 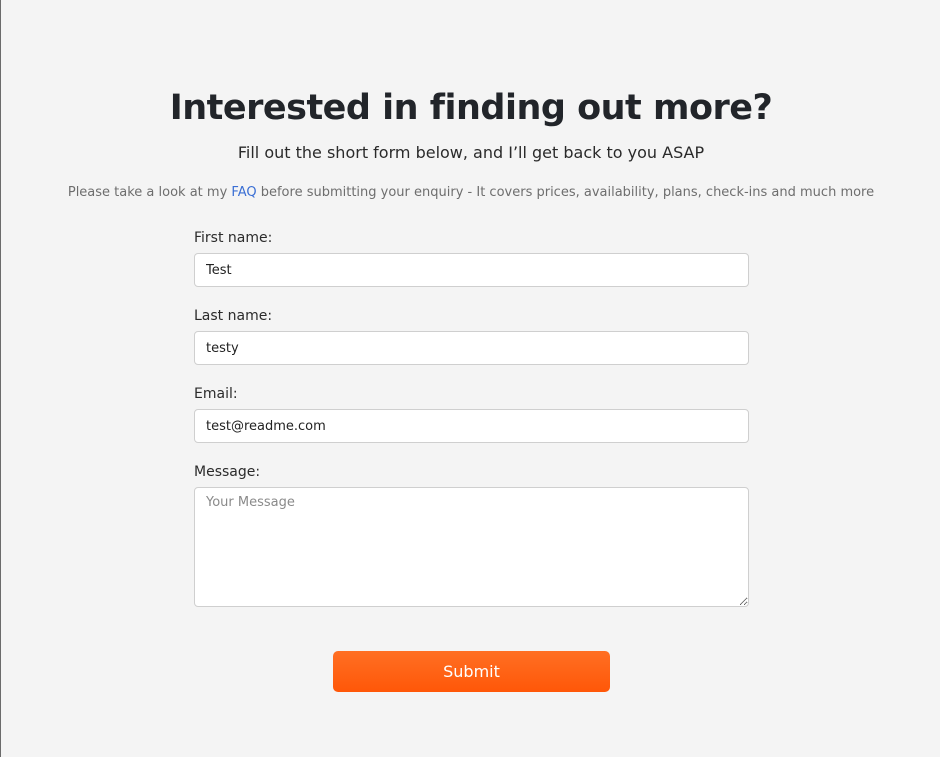 I want to click on message-textarea, so click(x=471, y=547).